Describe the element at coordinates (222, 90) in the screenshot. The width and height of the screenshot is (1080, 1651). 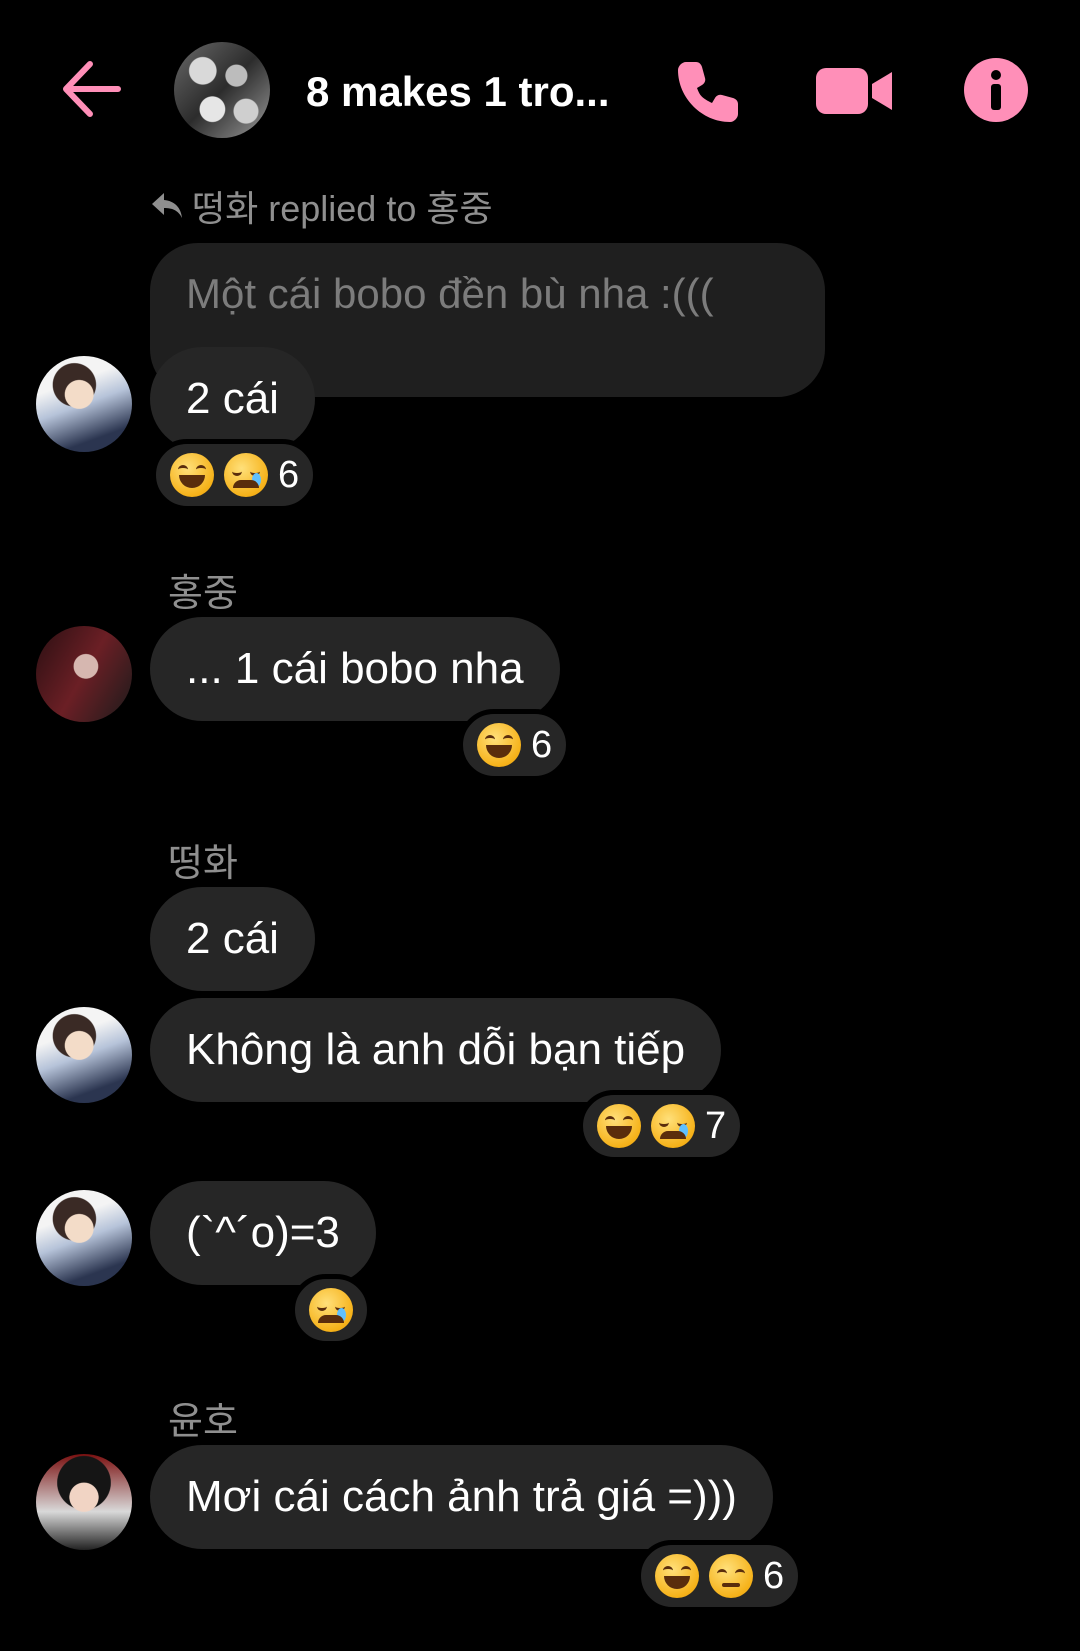
I see `group-avatar` at that location.